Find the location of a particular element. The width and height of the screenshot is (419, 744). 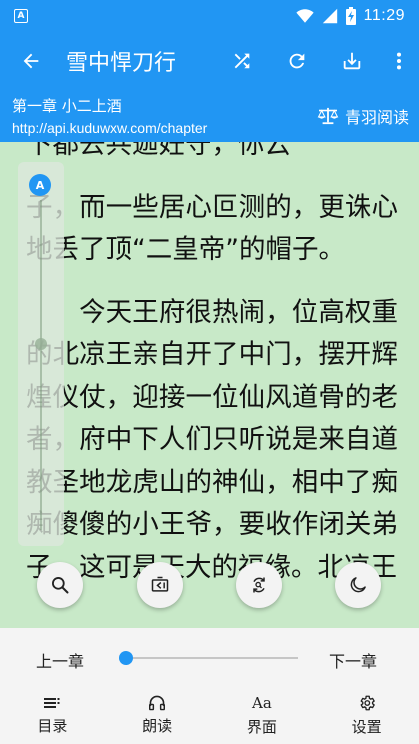

chapter-progress-track is located at coordinates (212, 658).